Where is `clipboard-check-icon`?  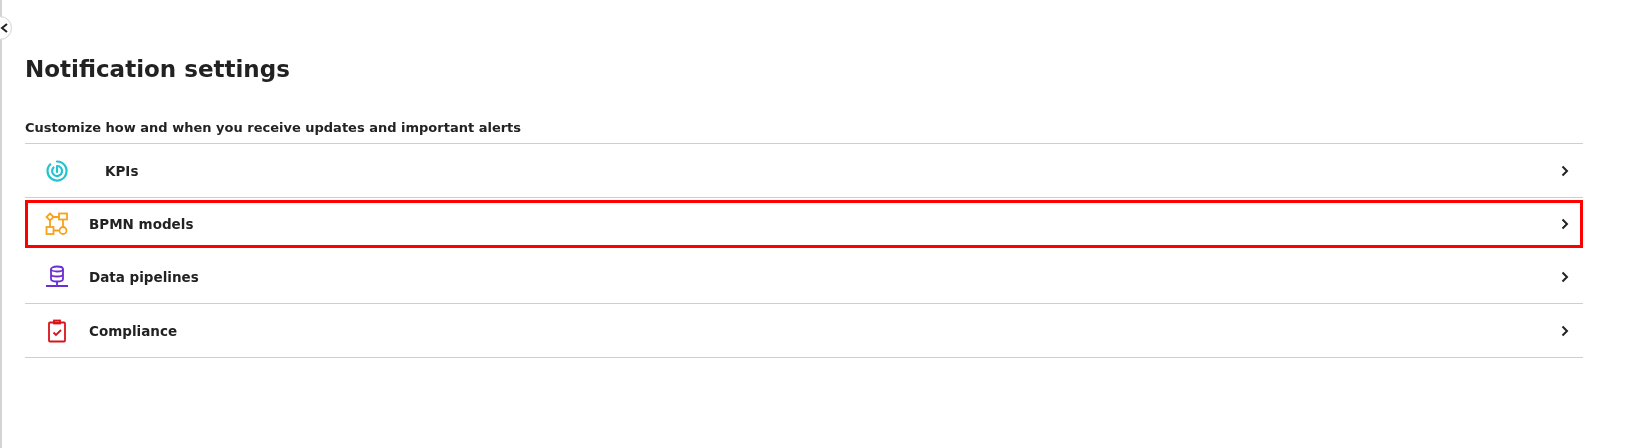 clipboard-check-icon is located at coordinates (57, 330).